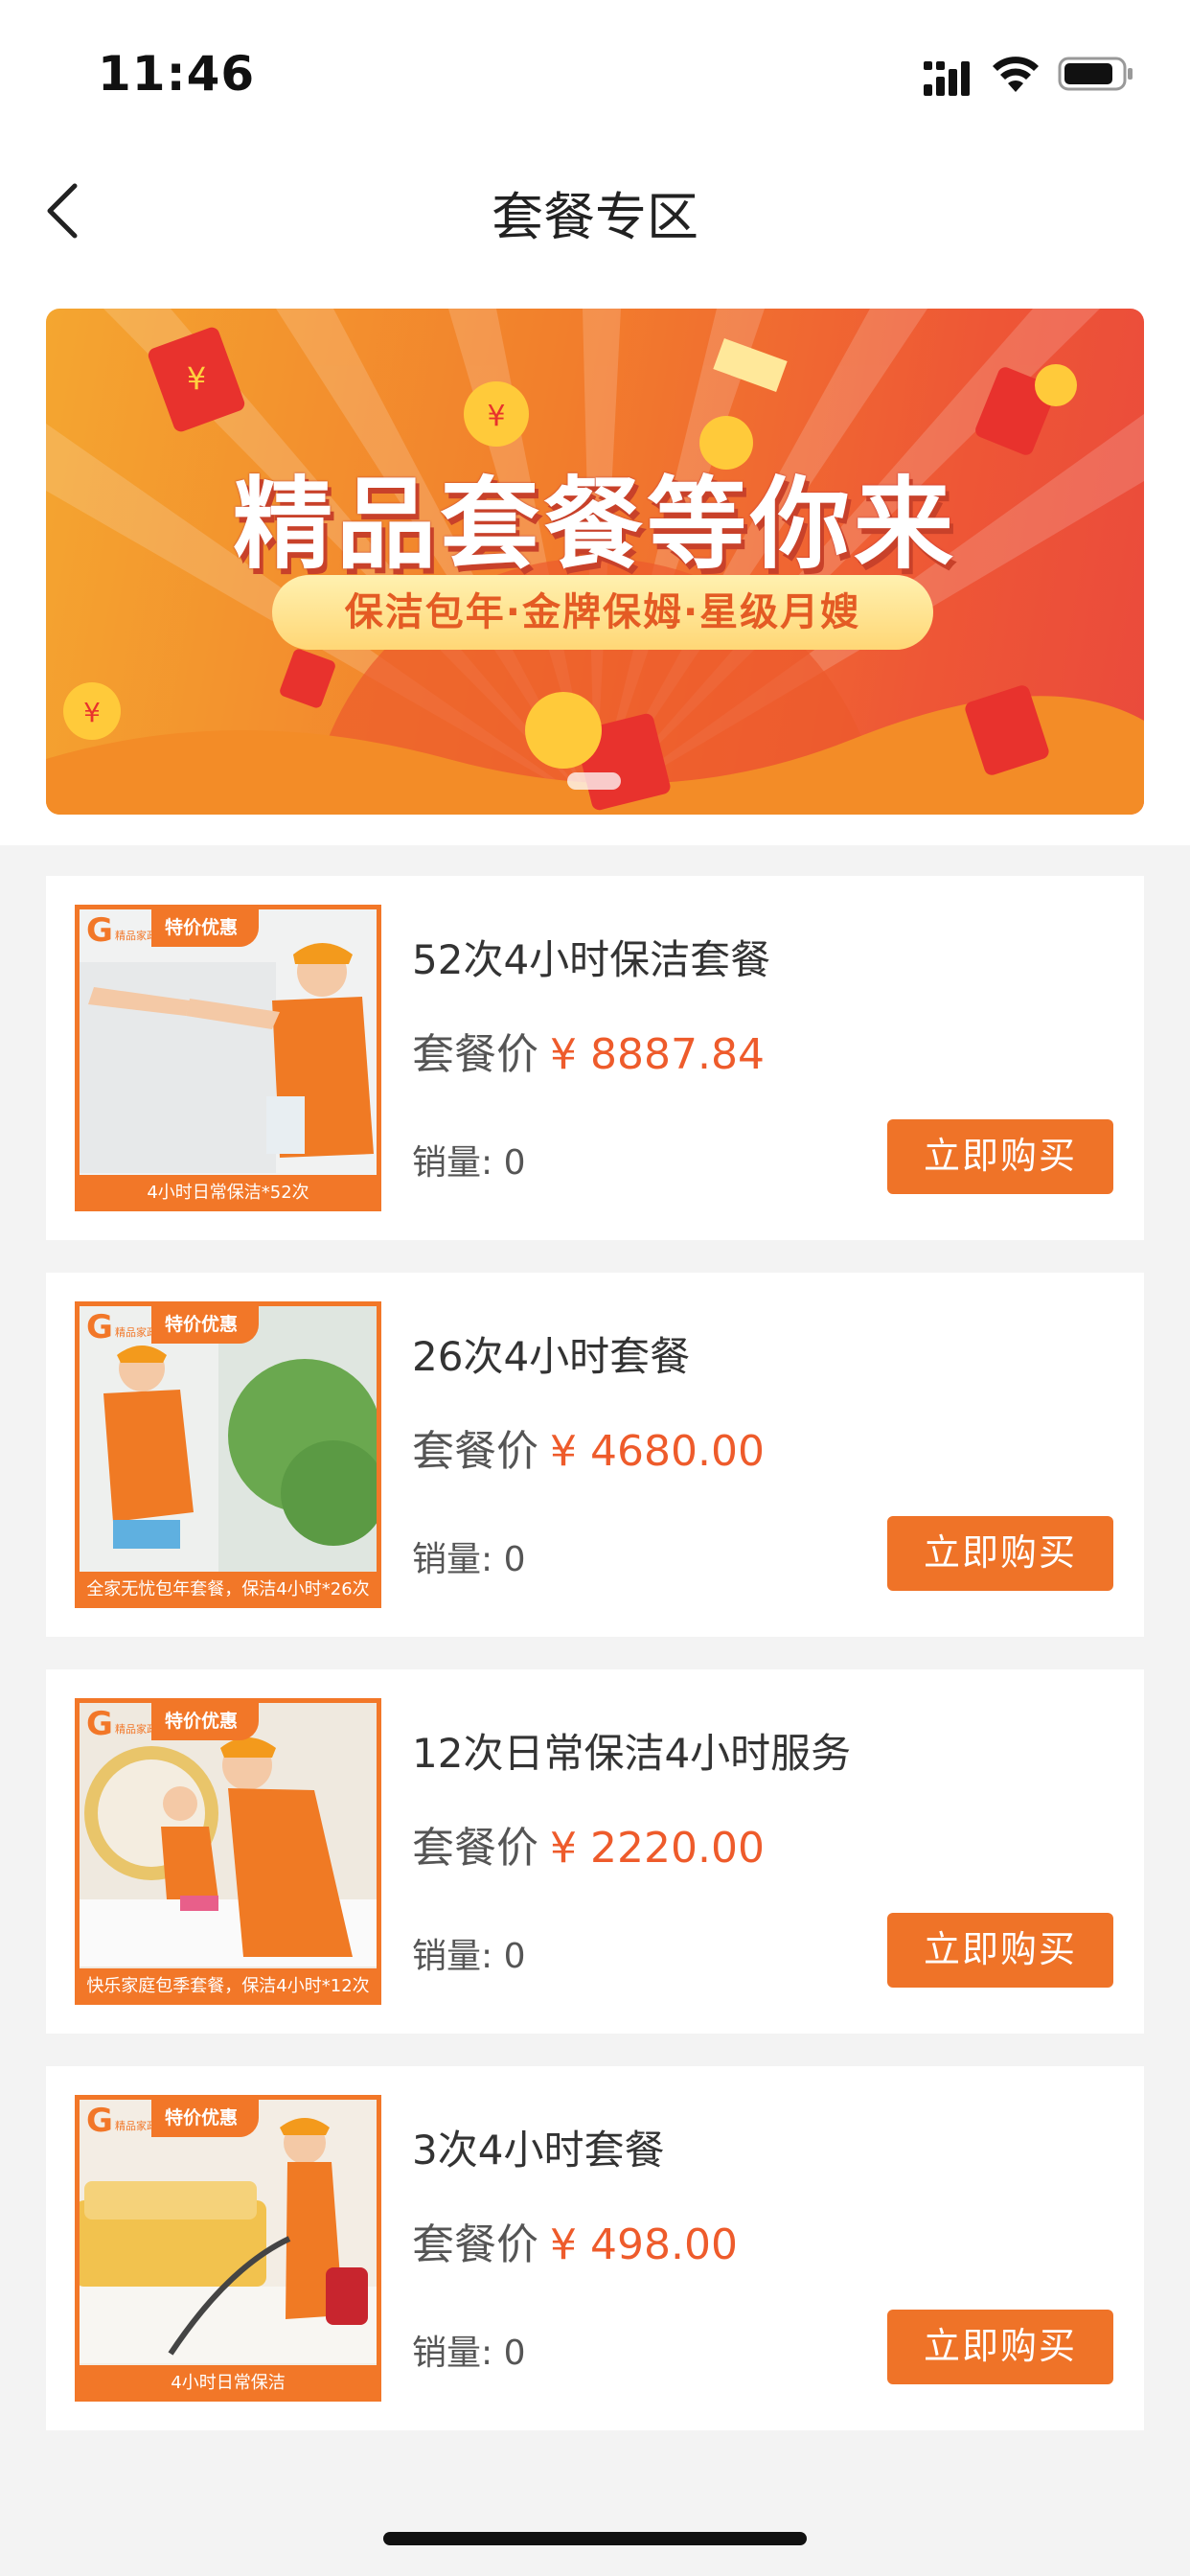  I want to click on package-price-row: 套餐价 ¥ 4680.00, so click(589, 1447).